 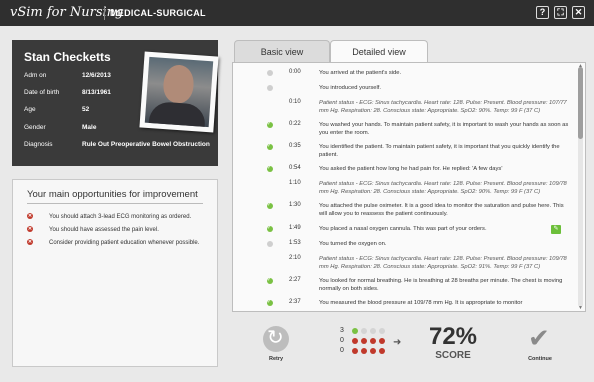 I want to click on field-label: Age, so click(x=30, y=109).